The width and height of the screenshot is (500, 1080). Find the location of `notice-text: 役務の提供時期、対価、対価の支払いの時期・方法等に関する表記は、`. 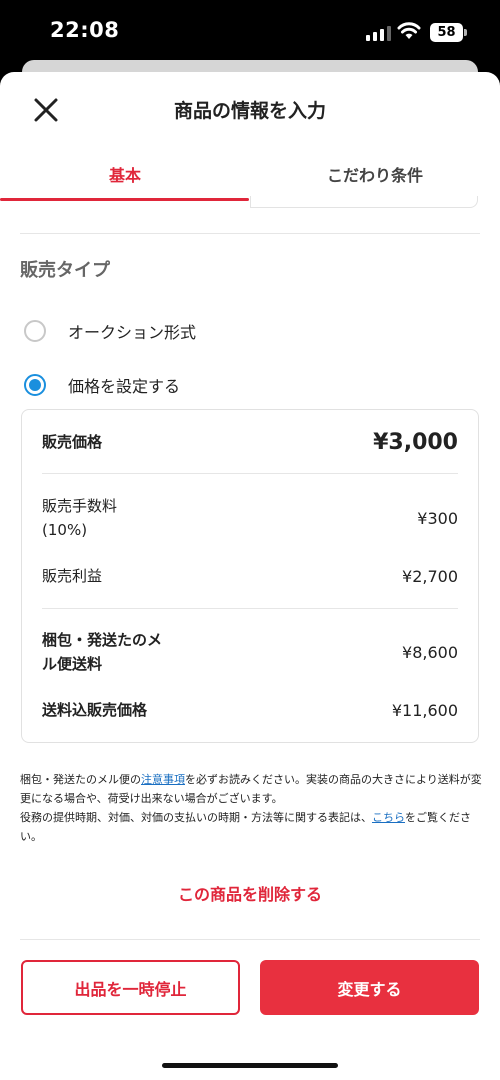

notice-text: 役務の提供時期、対価、対価の支払いの時期・方法等に関する表記は、 is located at coordinates (196, 817).